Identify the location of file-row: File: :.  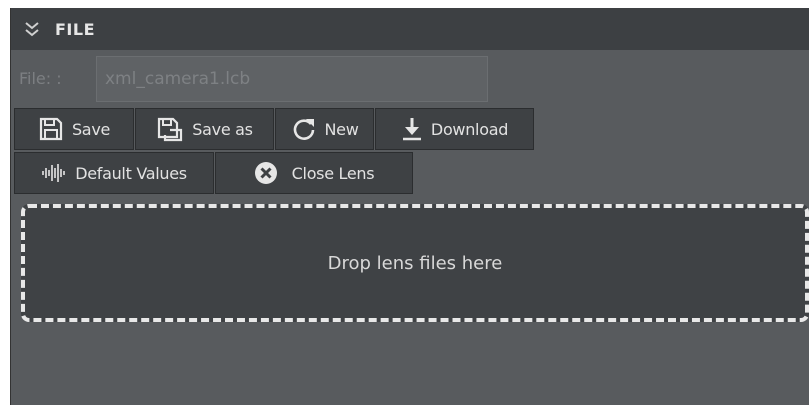
(410, 80).